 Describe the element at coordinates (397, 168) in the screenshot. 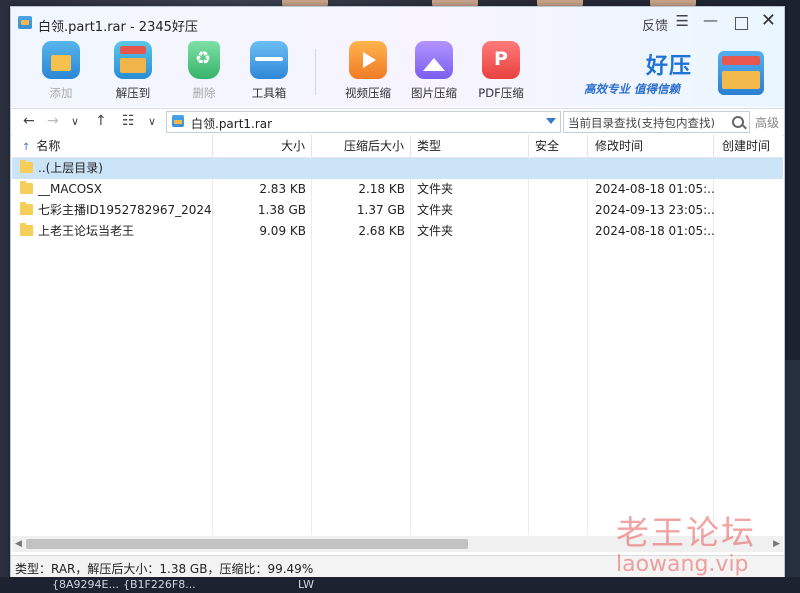

I see `table-row: ..(上层目录)` at that location.